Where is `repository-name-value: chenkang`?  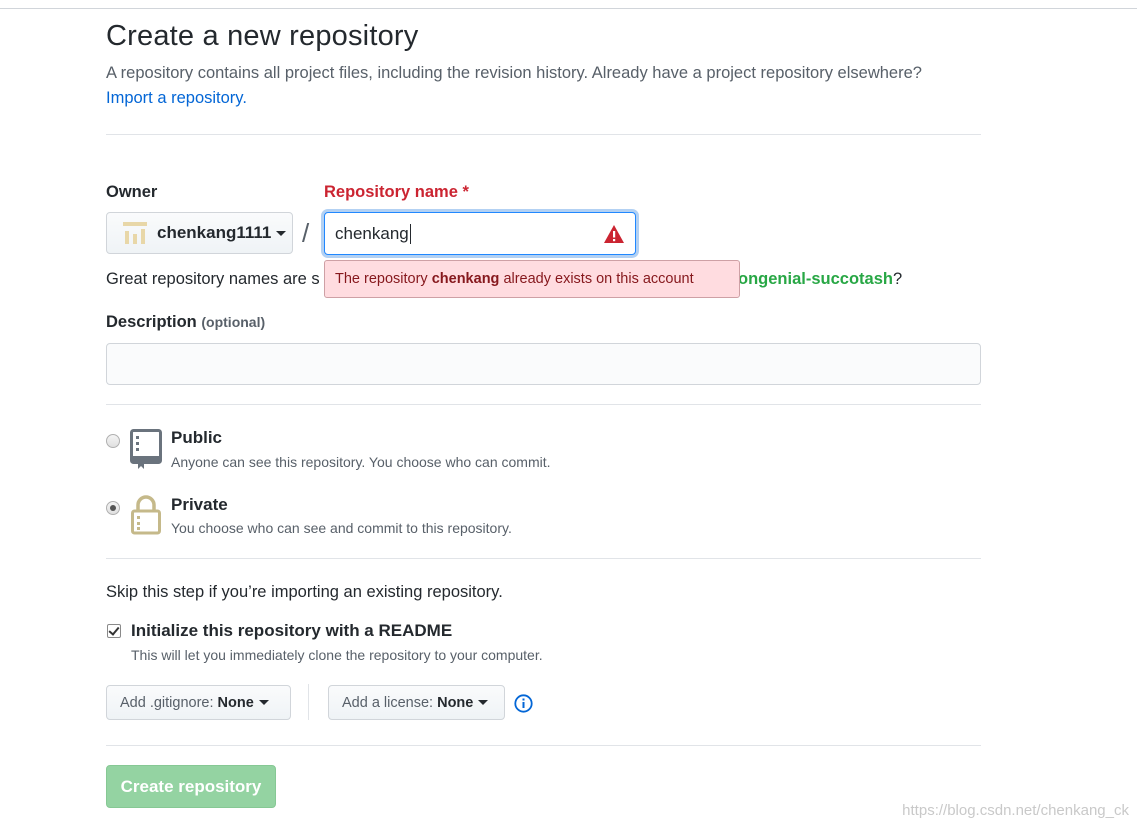
repository-name-value: chenkang is located at coordinates (372, 233).